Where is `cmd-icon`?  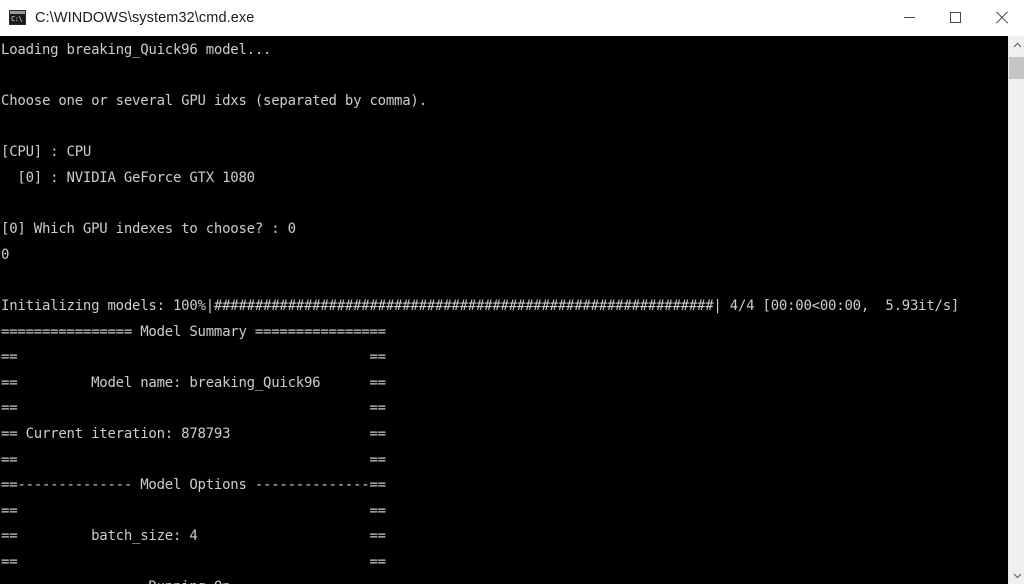
cmd-icon is located at coordinates (17, 17).